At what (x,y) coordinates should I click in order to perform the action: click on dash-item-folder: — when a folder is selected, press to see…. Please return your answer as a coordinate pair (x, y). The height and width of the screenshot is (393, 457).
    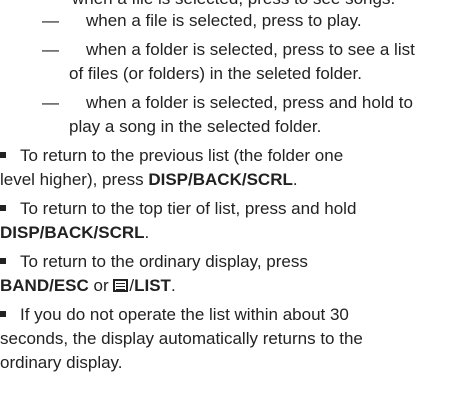
    Looking at the image, I should click on (228, 50).